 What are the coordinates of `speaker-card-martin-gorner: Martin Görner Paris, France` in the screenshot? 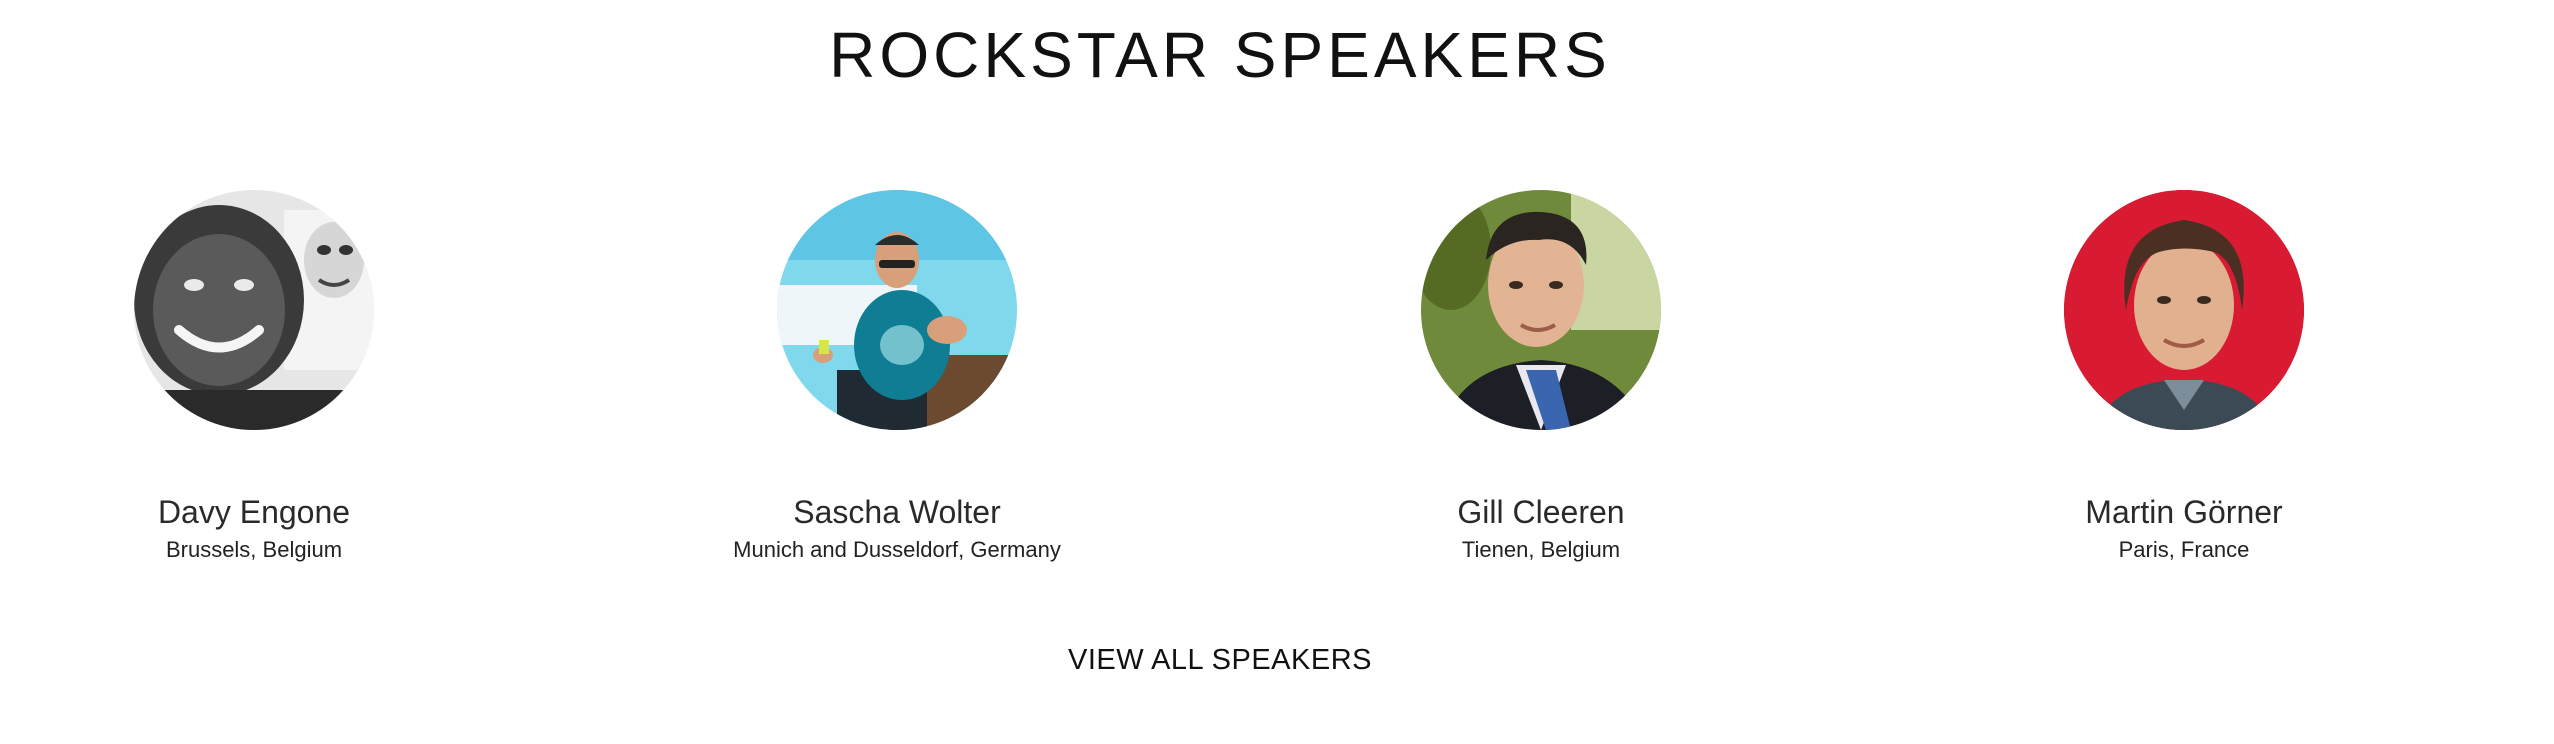 It's located at (2184, 377).